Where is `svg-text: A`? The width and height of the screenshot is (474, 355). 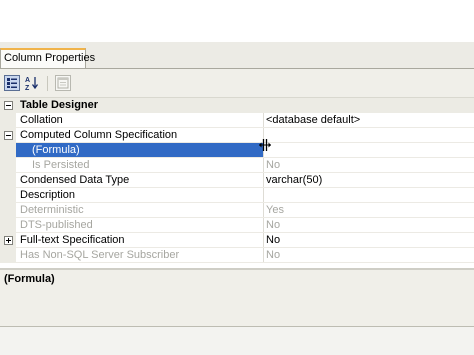
svg-text: A is located at coordinates (27, 80).